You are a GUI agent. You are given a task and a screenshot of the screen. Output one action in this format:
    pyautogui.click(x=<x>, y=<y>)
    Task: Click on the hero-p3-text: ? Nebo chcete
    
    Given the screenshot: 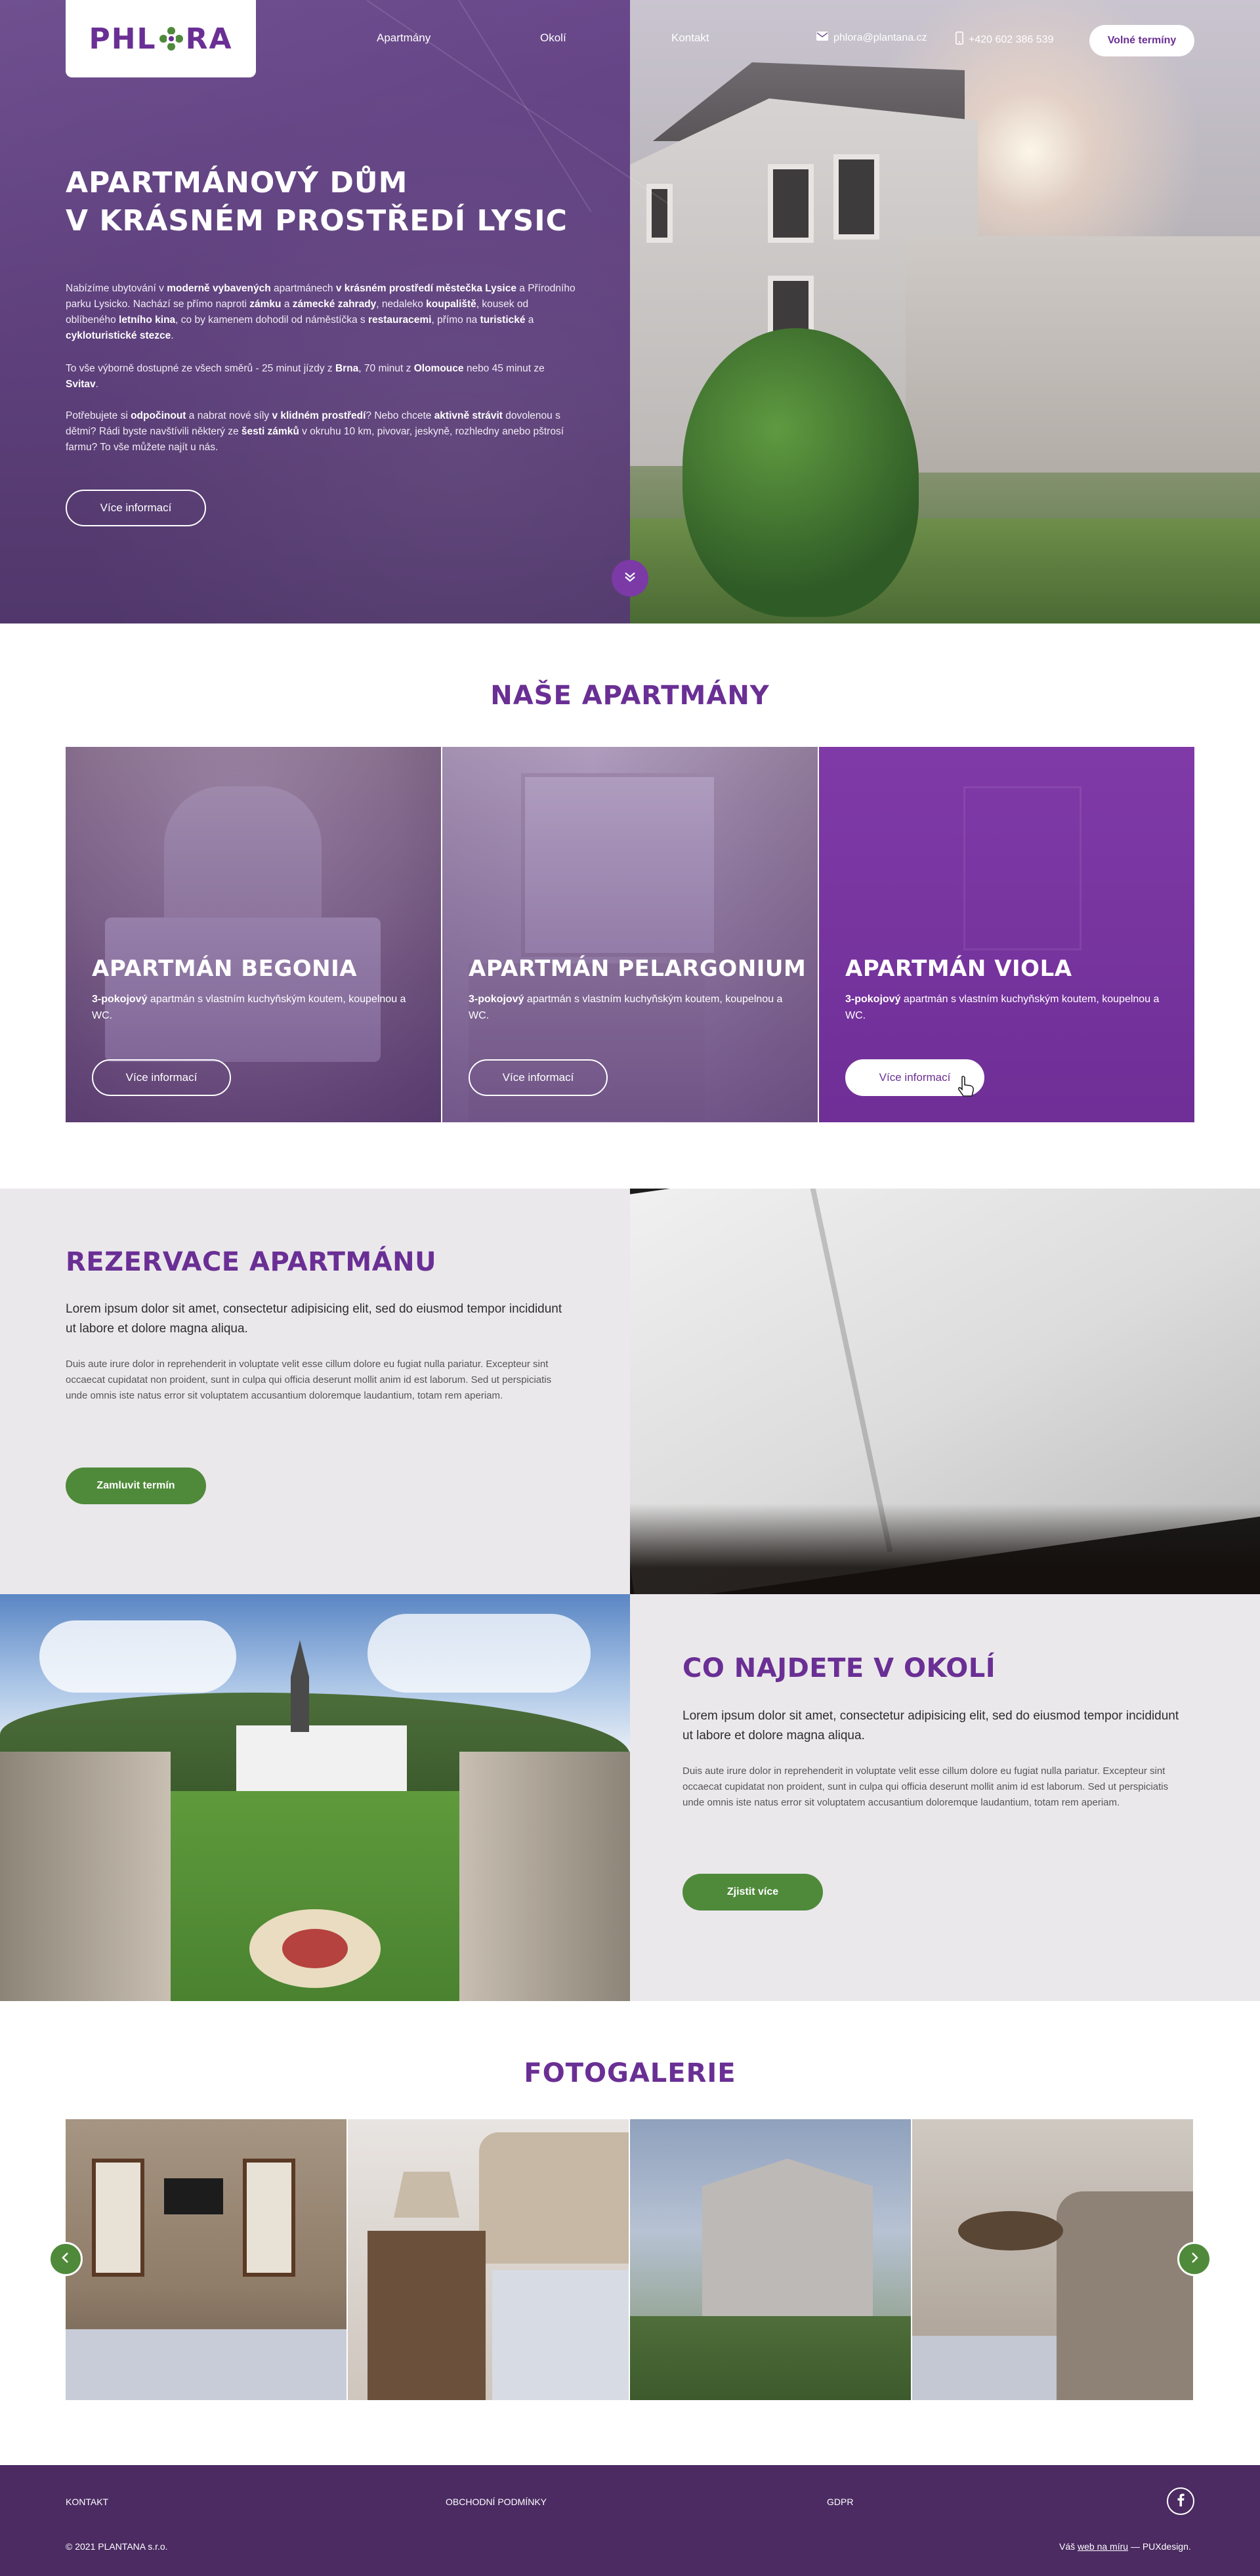 What is the action you would take?
    pyautogui.click(x=400, y=415)
    